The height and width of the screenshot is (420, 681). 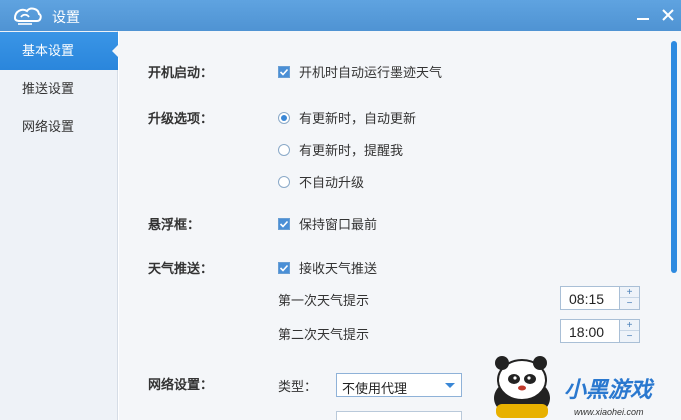 I want to click on sidebar-item-push: 推送设置, so click(x=59, y=89).